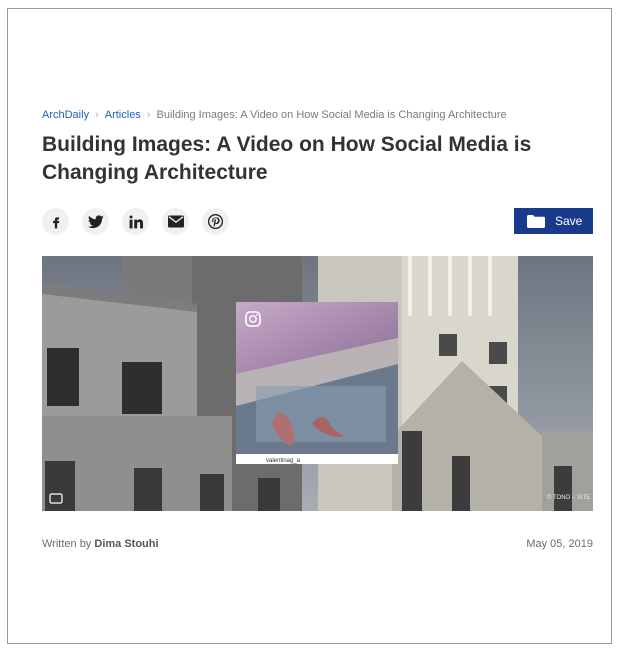 This screenshot has height=662, width=624. Describe the element at coordinates (67, 544) in the screenshot. I see `byline-prefix: Written by` at that location.